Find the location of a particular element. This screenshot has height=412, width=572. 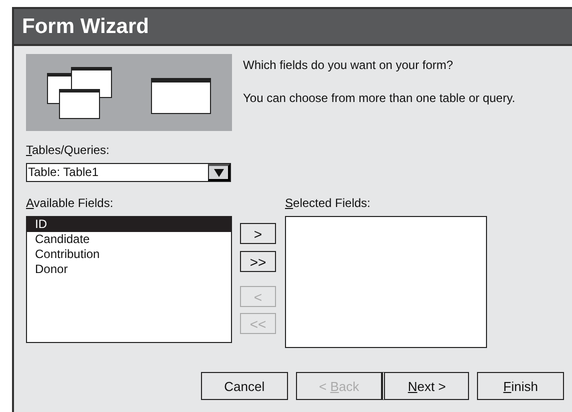

instruction-text: Which fields do you want on your form? is located at coordinates (348, 65).